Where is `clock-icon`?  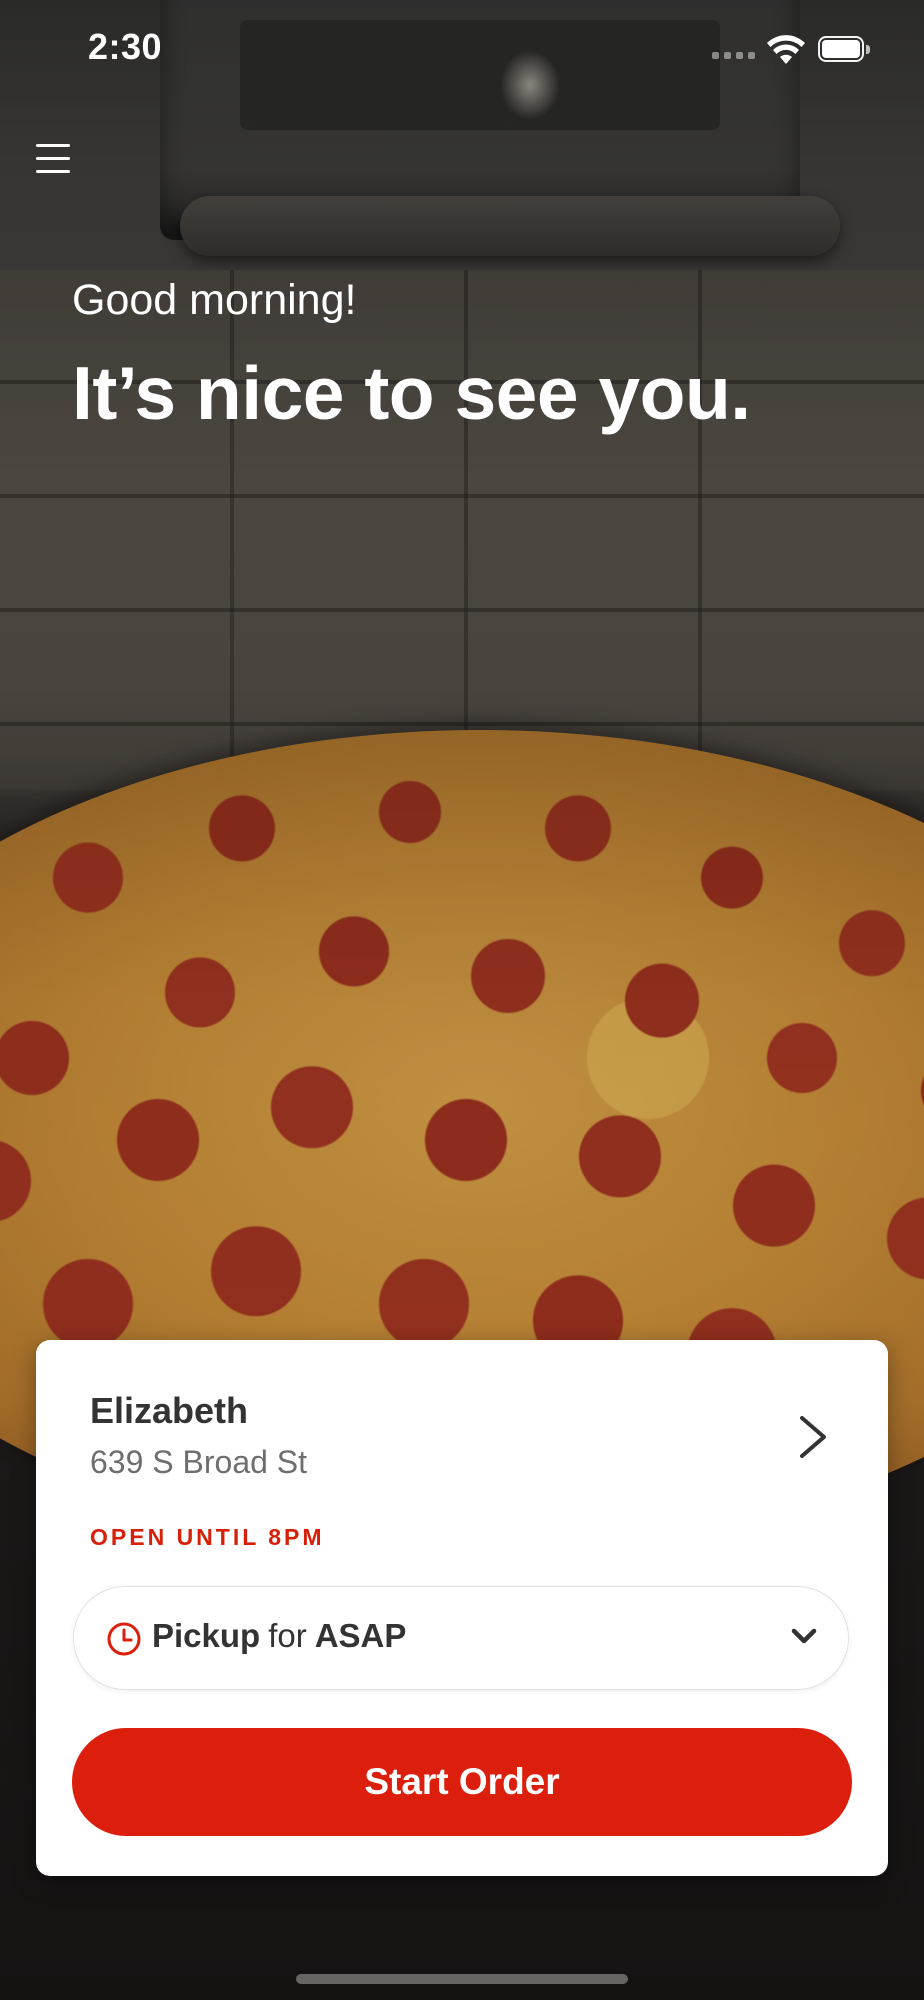 clock-icon is located at coordinates (124, 1639).